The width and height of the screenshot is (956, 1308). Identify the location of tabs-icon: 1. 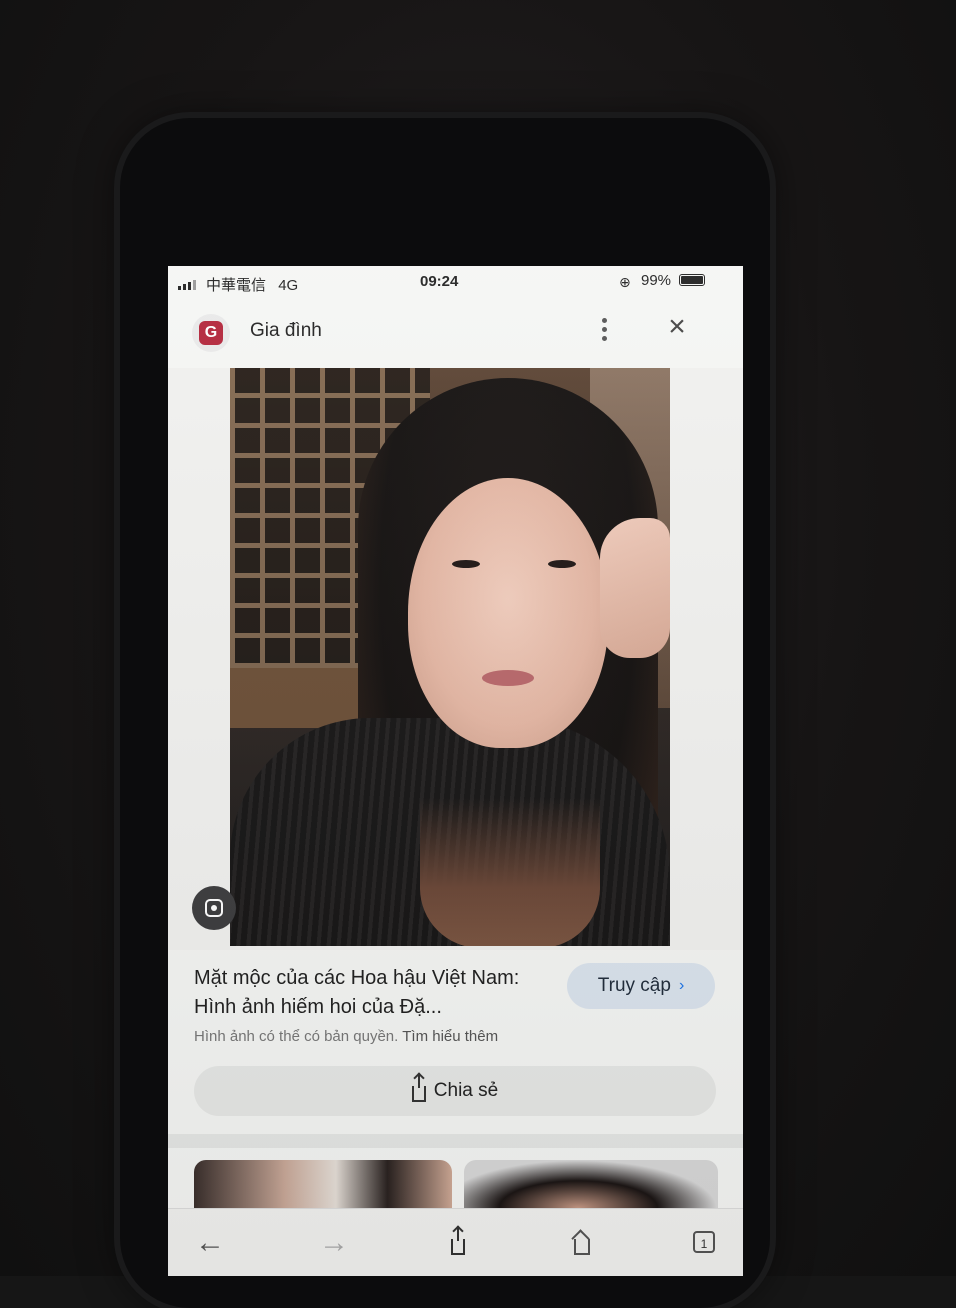
(704, 1243).